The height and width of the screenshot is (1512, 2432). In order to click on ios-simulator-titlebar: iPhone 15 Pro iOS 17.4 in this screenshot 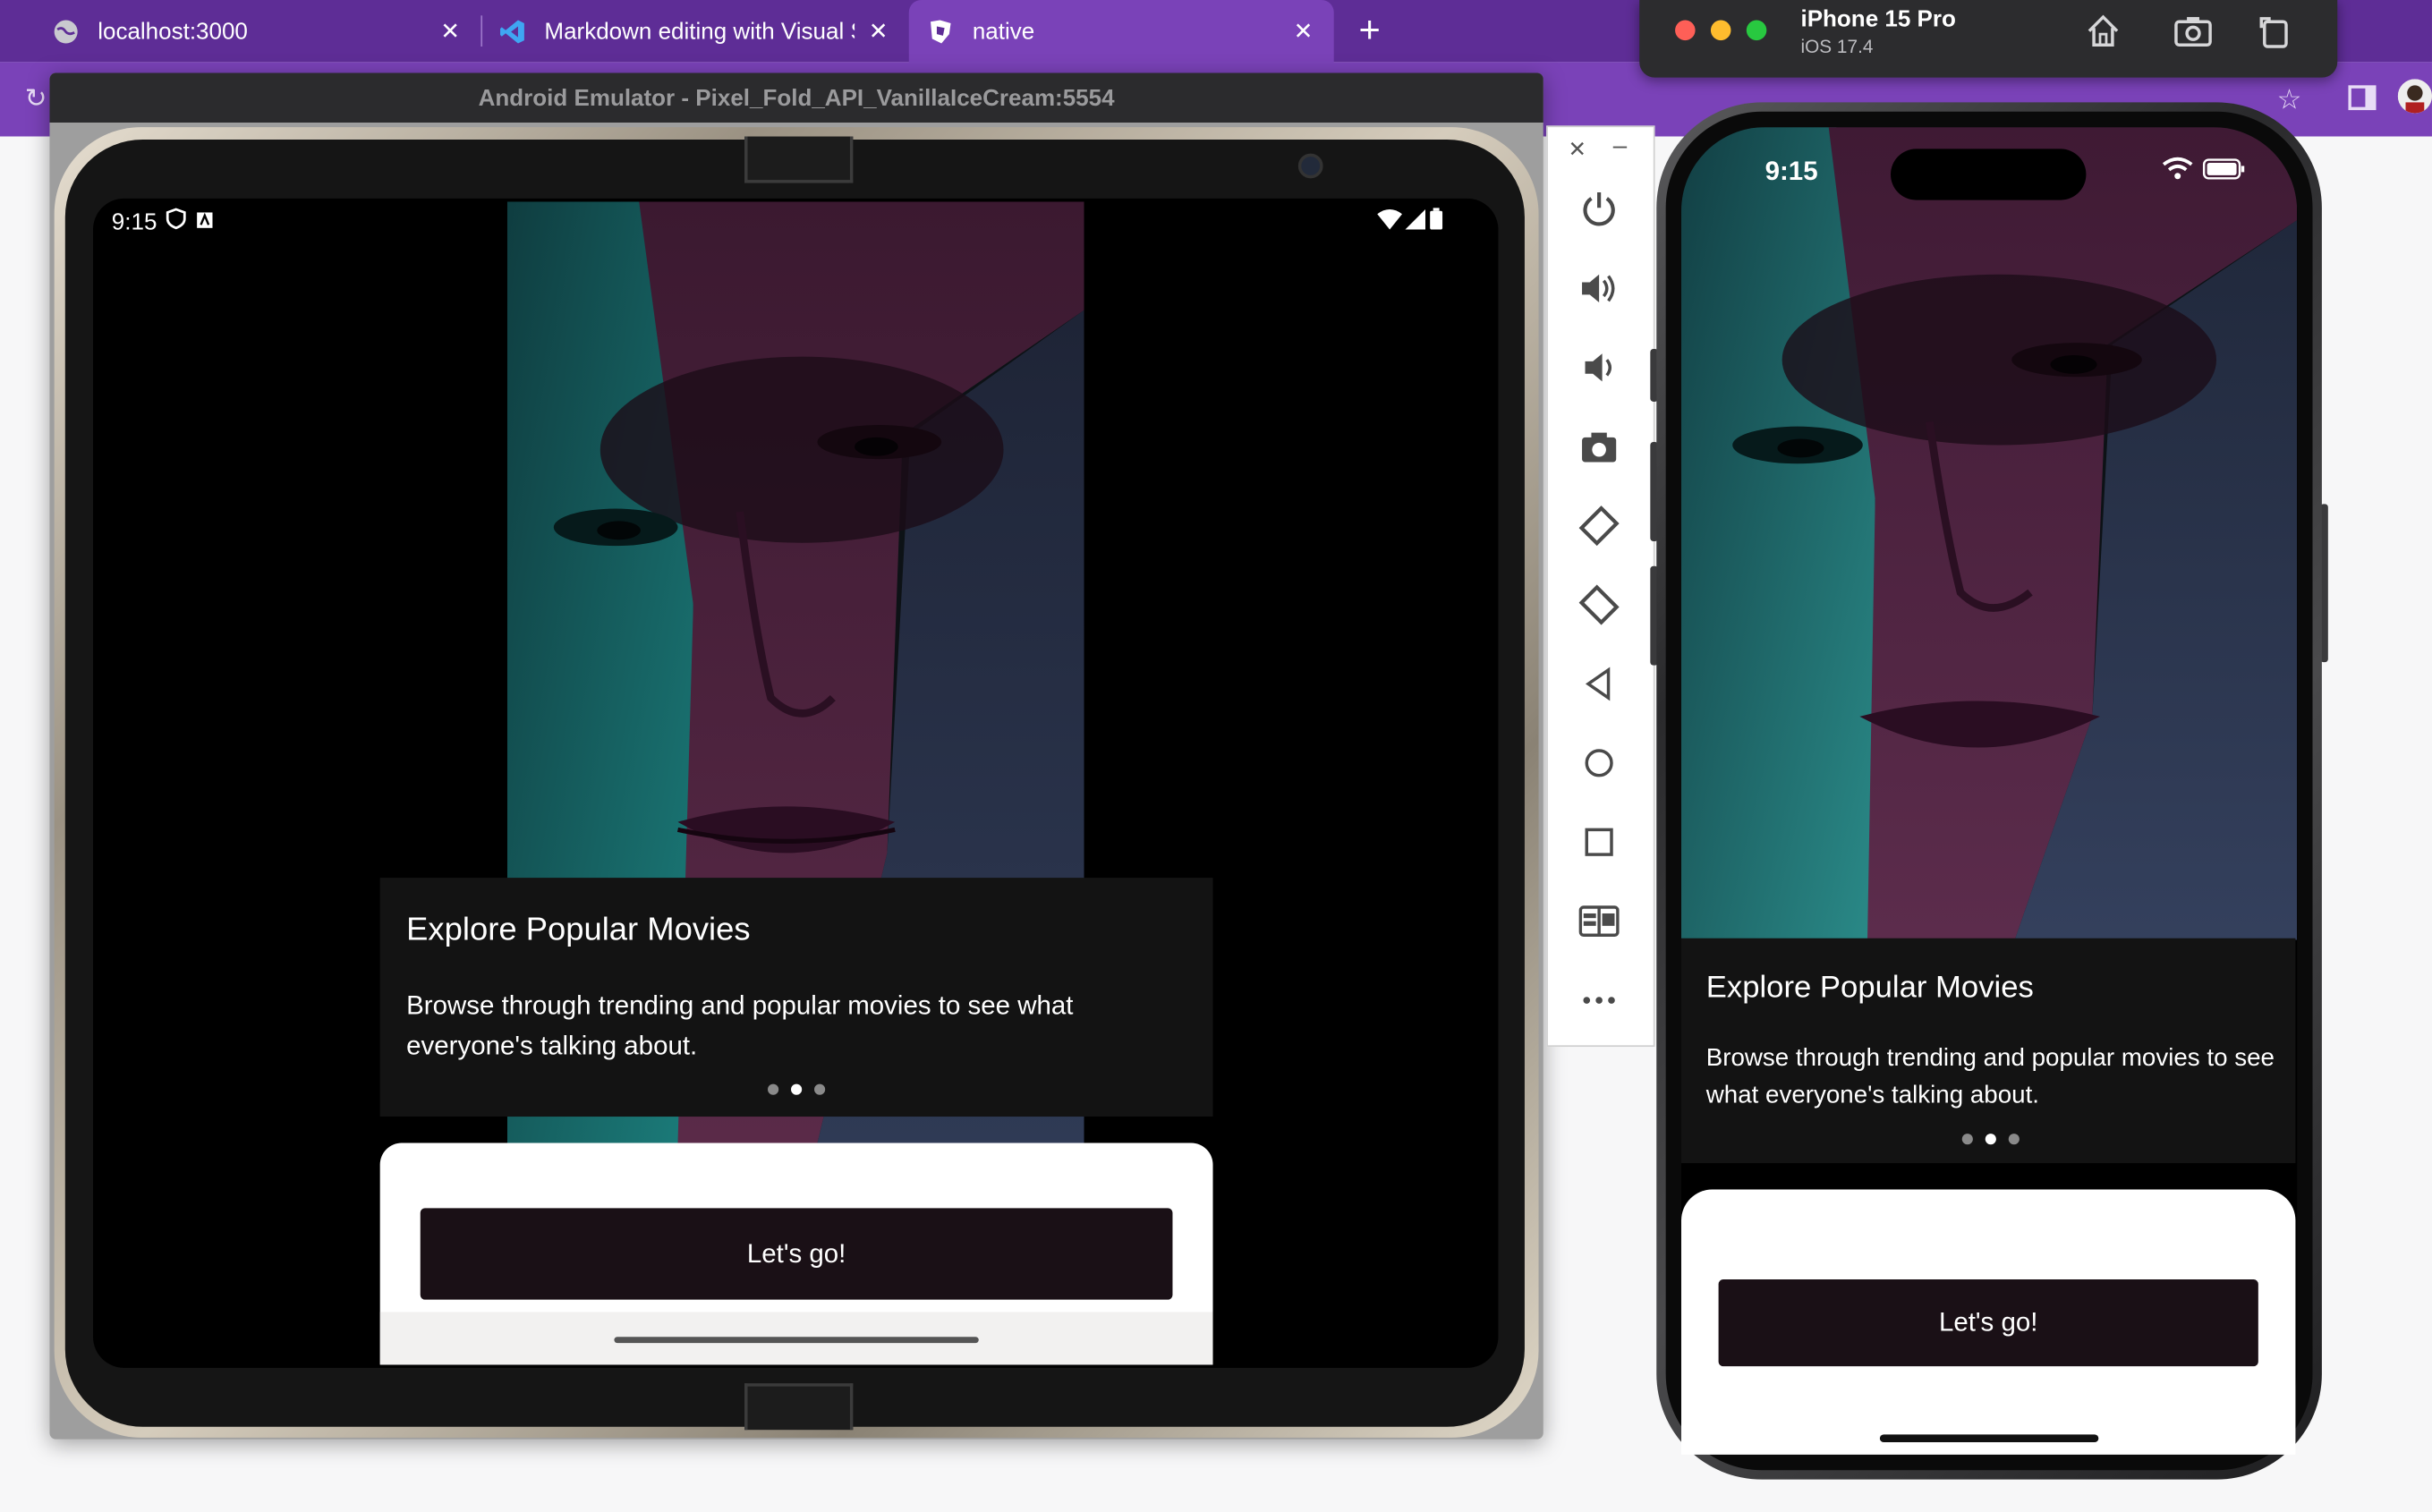, I will do `click(1989, 39)`.